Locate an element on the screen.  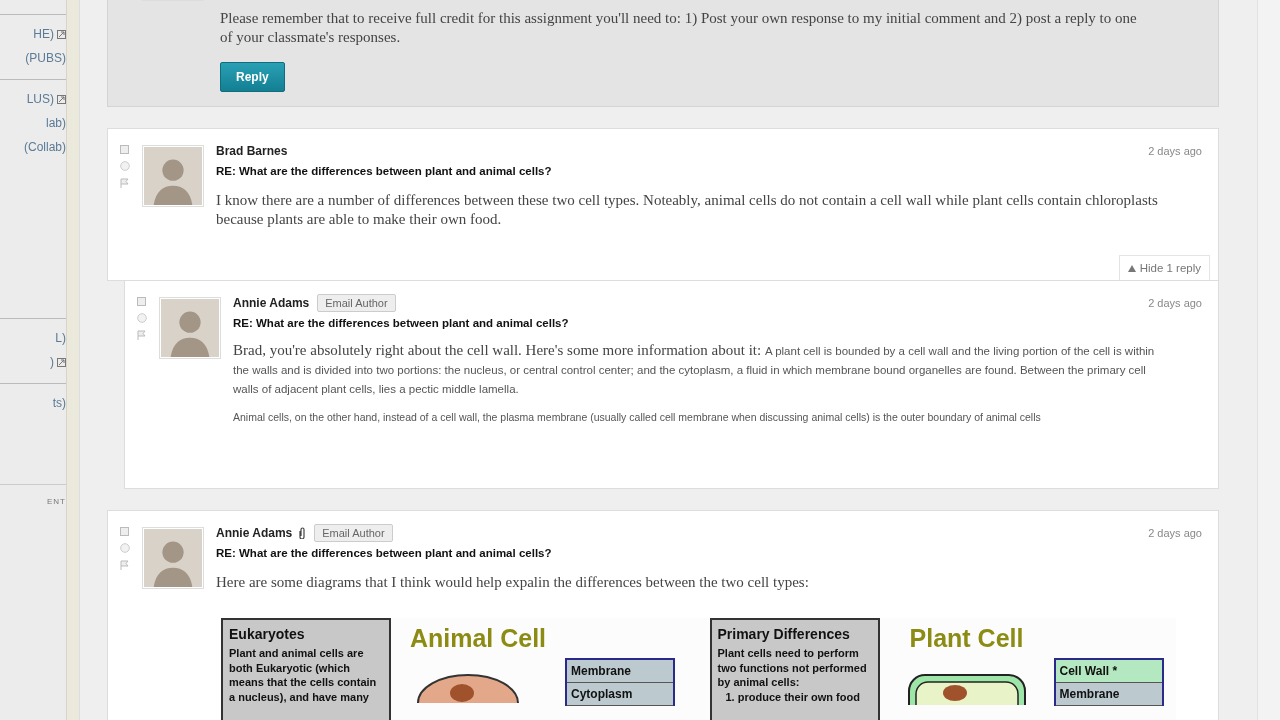
sidebar-link: (PUBS) is located at coordinates (45, 58).